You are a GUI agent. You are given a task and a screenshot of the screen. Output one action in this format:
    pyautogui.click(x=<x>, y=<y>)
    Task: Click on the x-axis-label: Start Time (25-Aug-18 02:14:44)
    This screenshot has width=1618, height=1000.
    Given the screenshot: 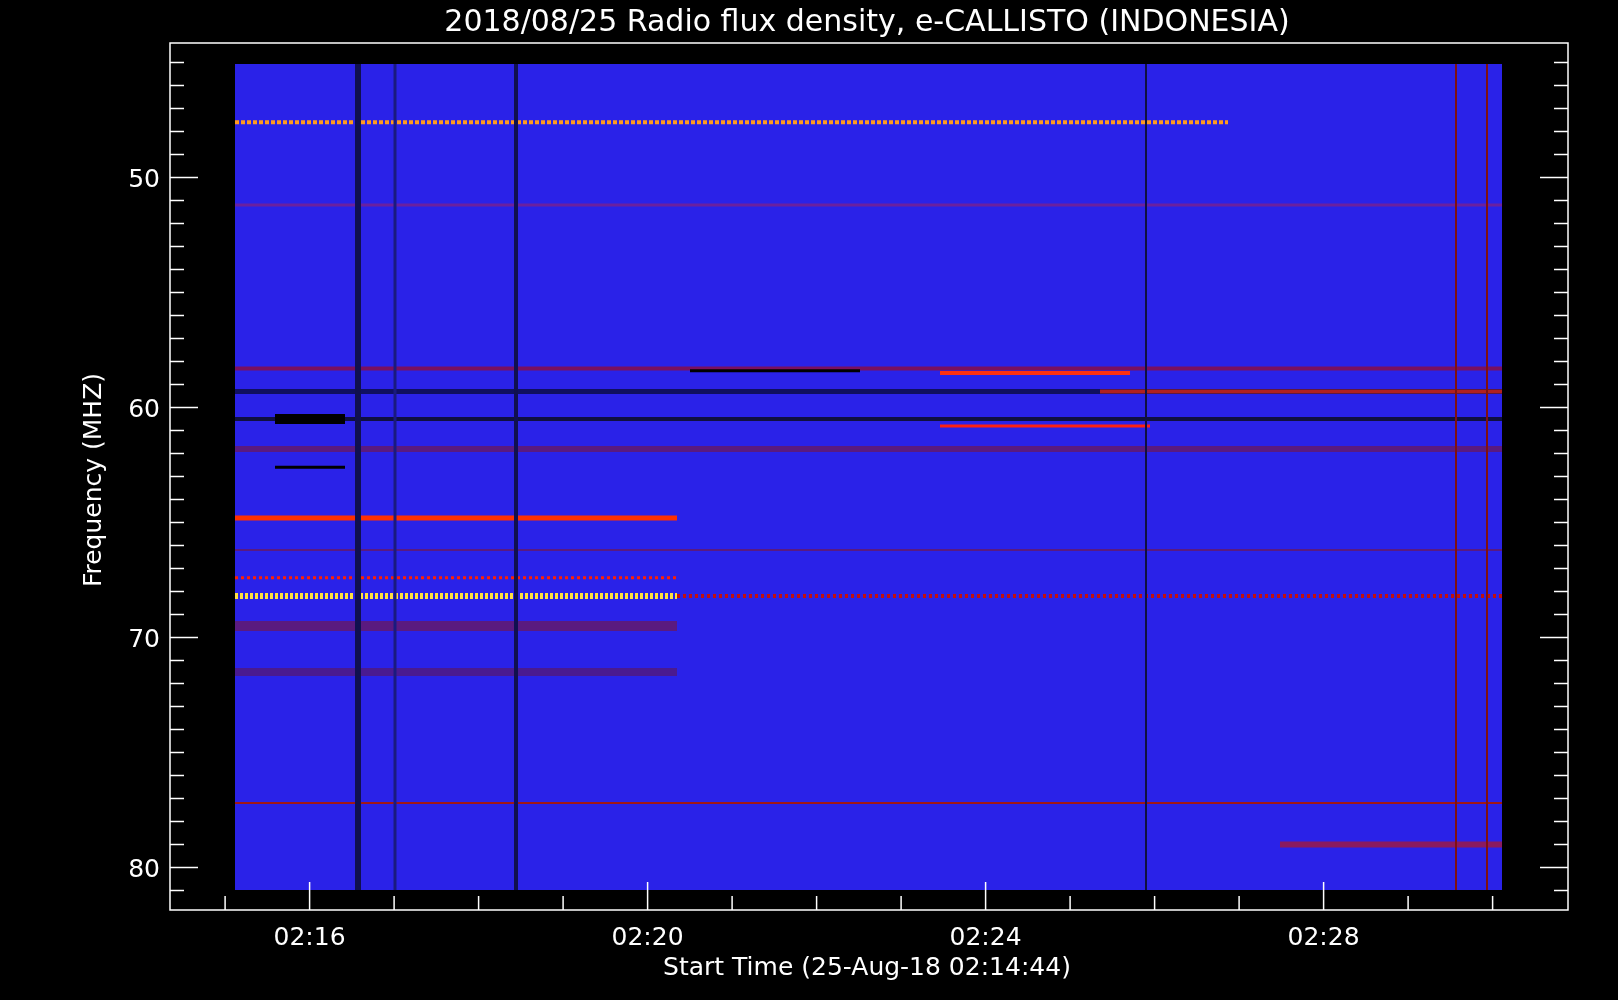 What is the action you would take?
    pyautogui.click(x=867, y=966)
    